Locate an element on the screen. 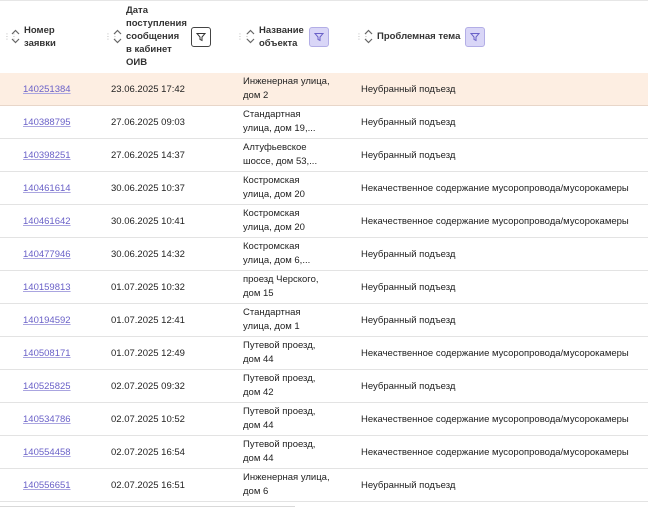 Image resolution: width=648 pixels, height=512 pixels. request-number-link: 140251384 is located at coordinates (47, 89).